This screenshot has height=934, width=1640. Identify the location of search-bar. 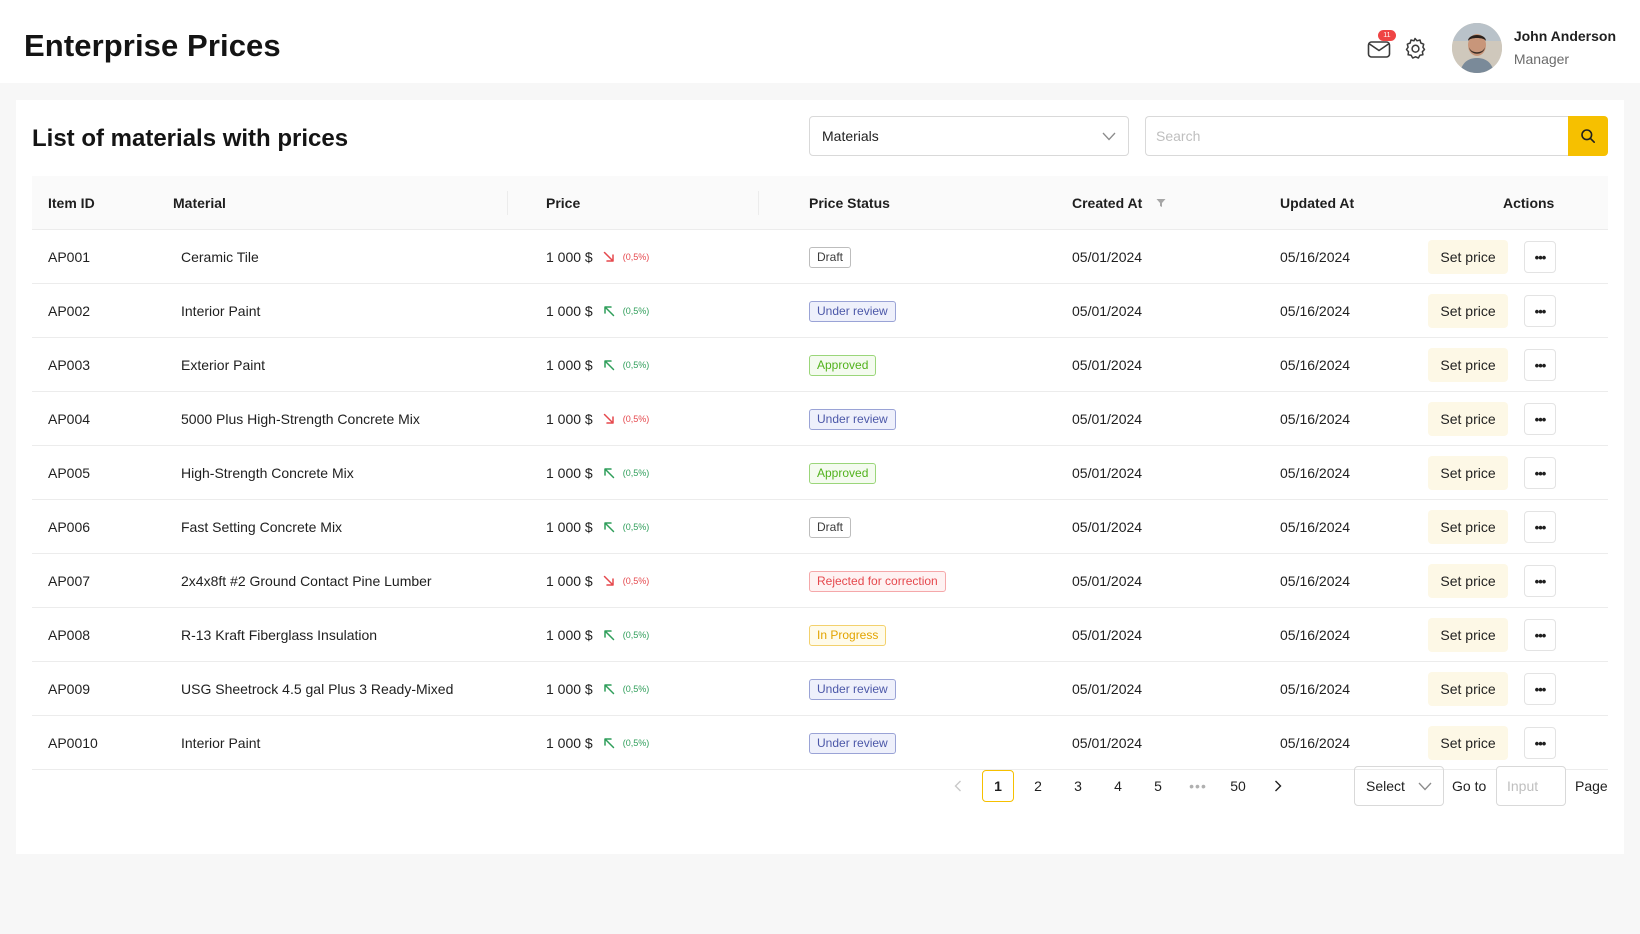
(1376, 136).